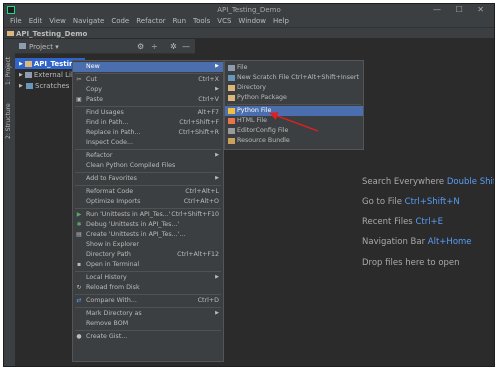 The height and width of the screenshot is (370, 500). Describe the element at coordinates (148, 324) in the screenshot. I see `context-menu-item-remove-bom: Remove BOM` at that location.